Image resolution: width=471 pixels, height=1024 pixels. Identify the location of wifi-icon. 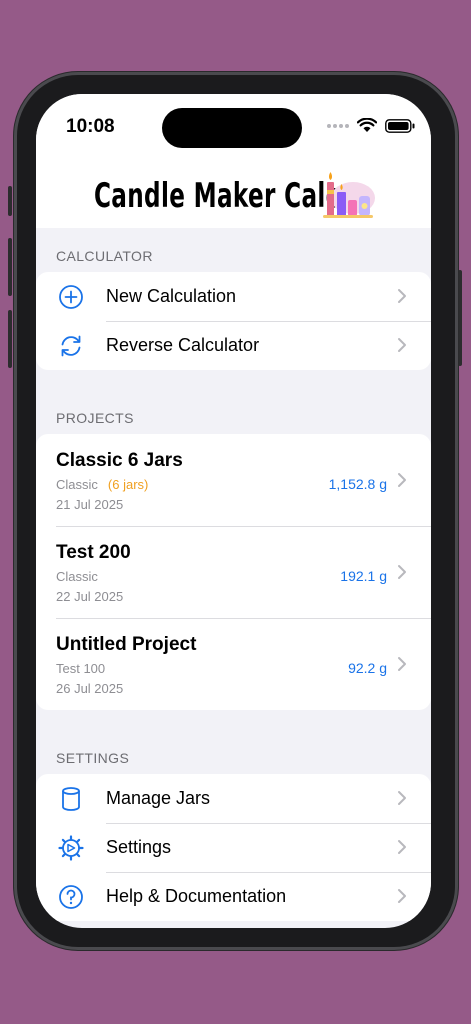
(367, 125).